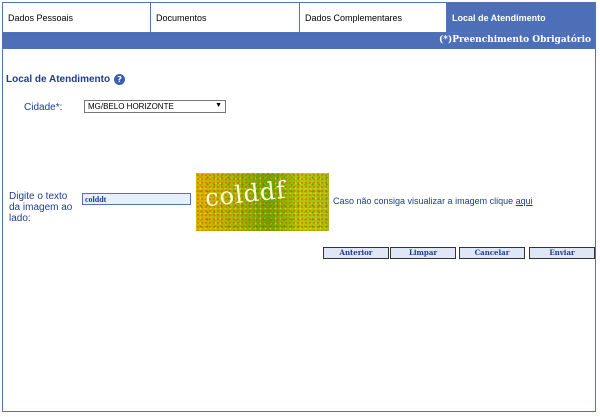 The image size is (600, 417). What do you see at coordinates (218, 105) in the screenshot?
I see `dropdown-arrow-icon: ▼` at bounding box center [218, 105].